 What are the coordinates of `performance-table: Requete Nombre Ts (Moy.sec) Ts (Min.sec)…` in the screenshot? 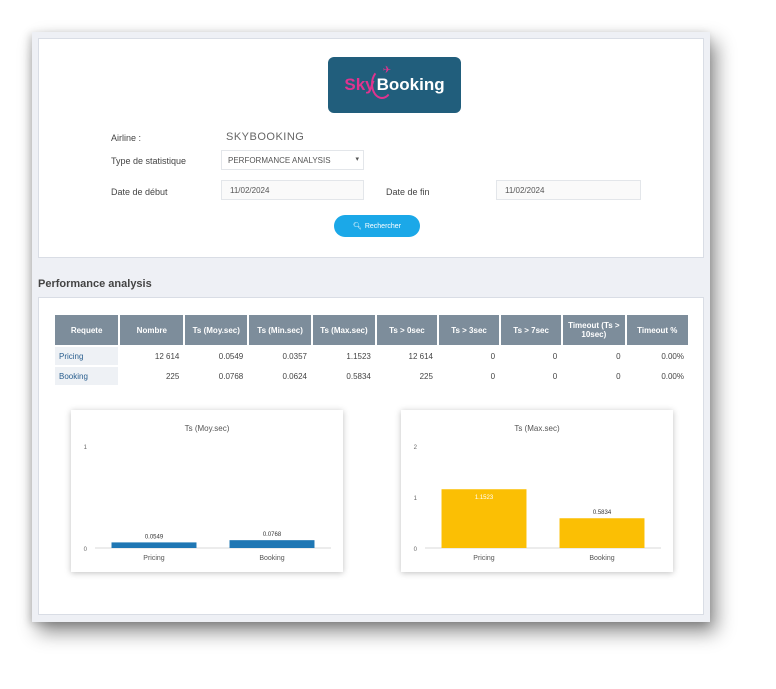 It's located at (371, 350).